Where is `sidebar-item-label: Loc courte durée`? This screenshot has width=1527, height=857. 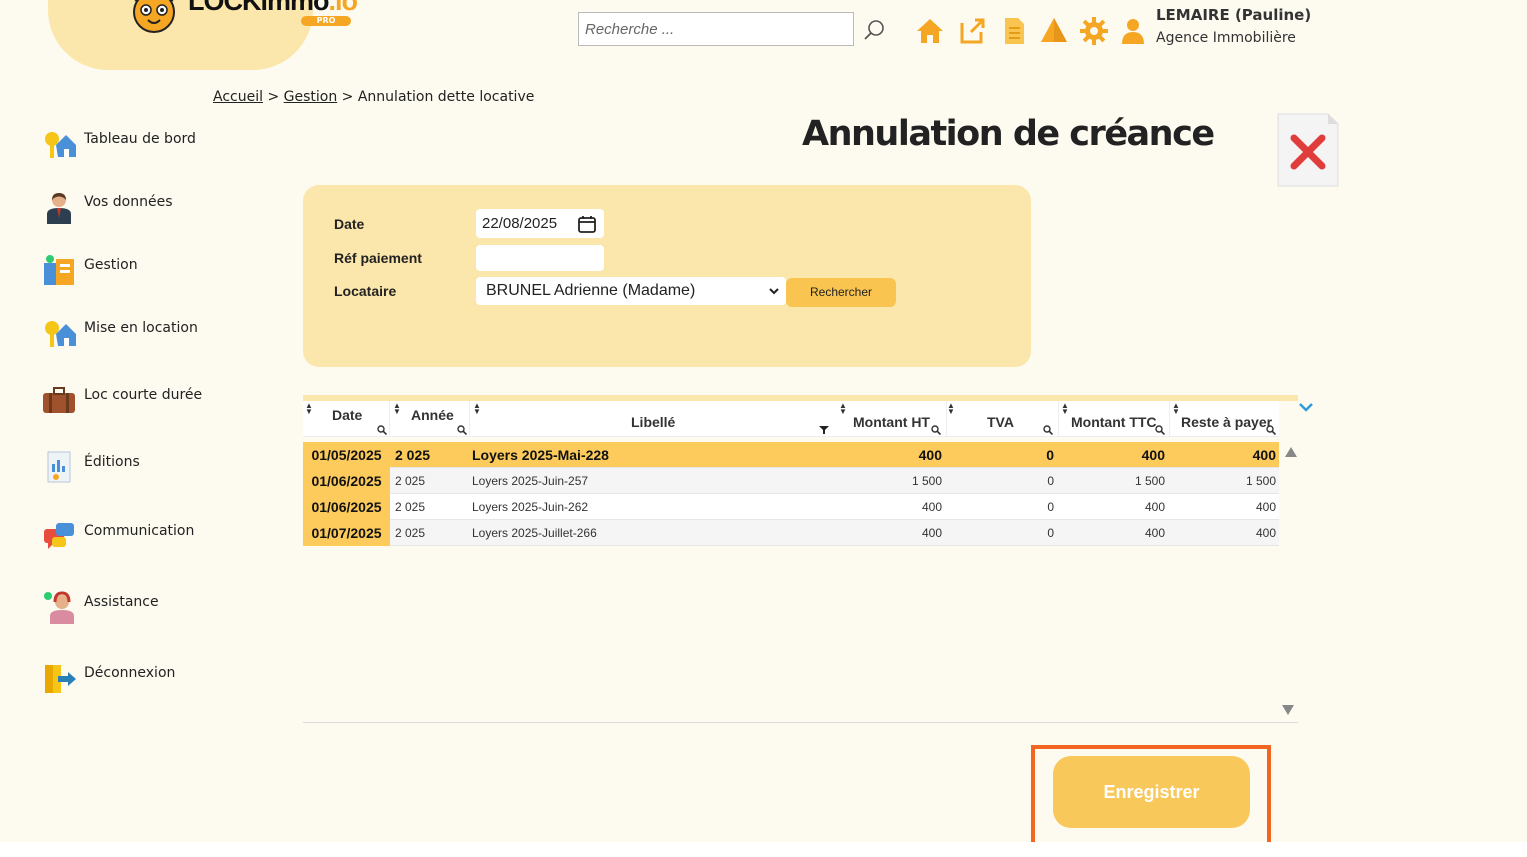
sidebar-item-label: Loc courte durée is located at coordinates (143, 395).